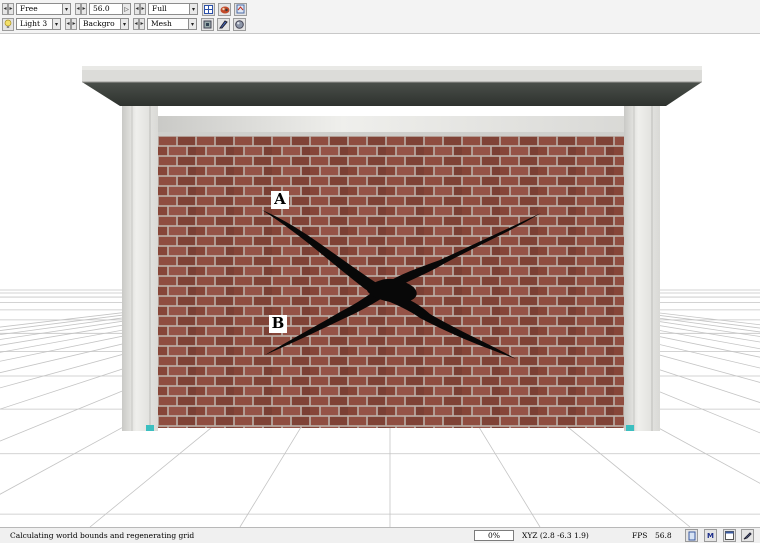 This screenshot has height=543, width=760. What do you see at coordinates (106, 9) in the screenshot?
I see `fov-input: 56.0` at bounding box center [106, 9].